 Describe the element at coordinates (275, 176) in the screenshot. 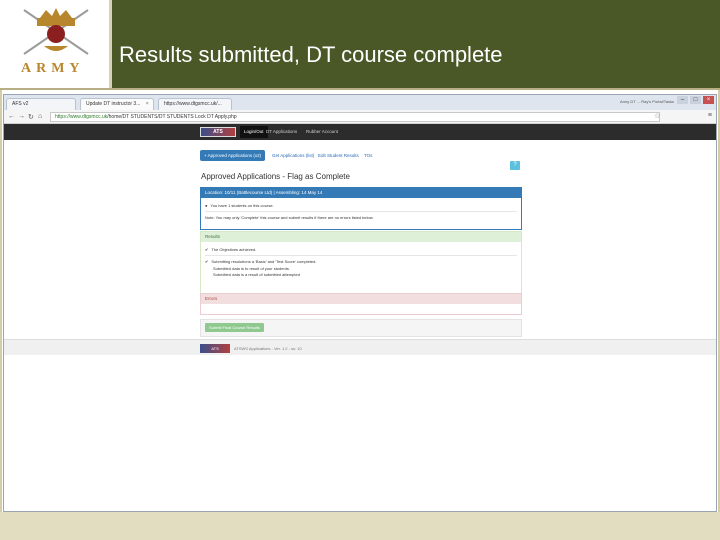

I see `page-title: Approved Applications - Flag as Complete` at that location.